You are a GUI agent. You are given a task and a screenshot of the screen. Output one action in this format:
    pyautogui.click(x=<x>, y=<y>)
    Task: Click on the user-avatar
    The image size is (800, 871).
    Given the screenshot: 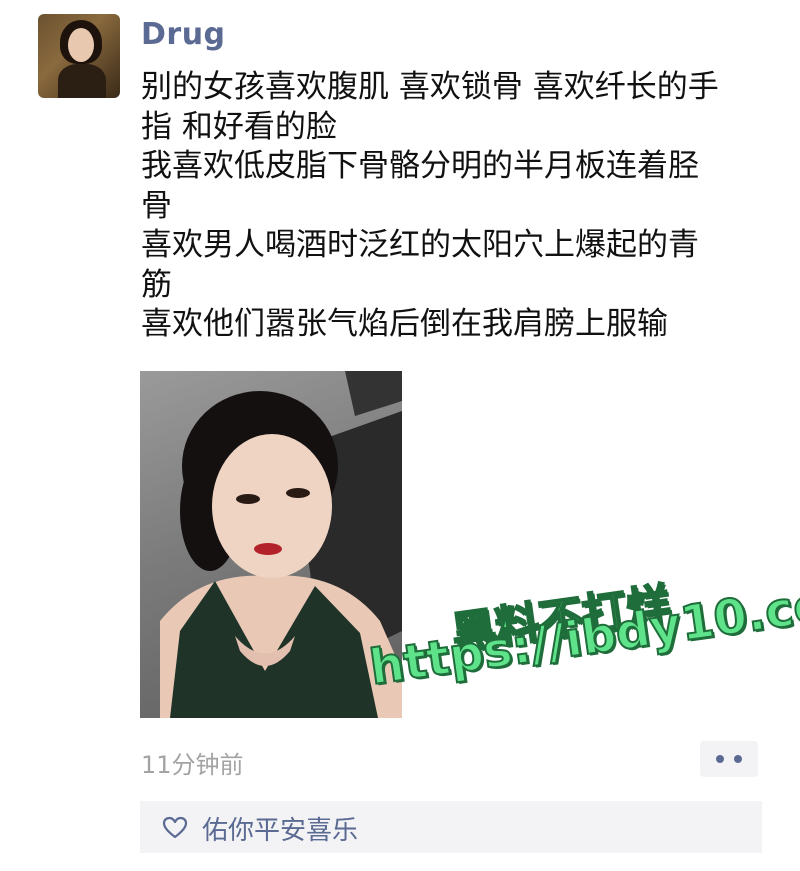 What is the action you would take?
    pyautogui.click(x=79, y=56)
    